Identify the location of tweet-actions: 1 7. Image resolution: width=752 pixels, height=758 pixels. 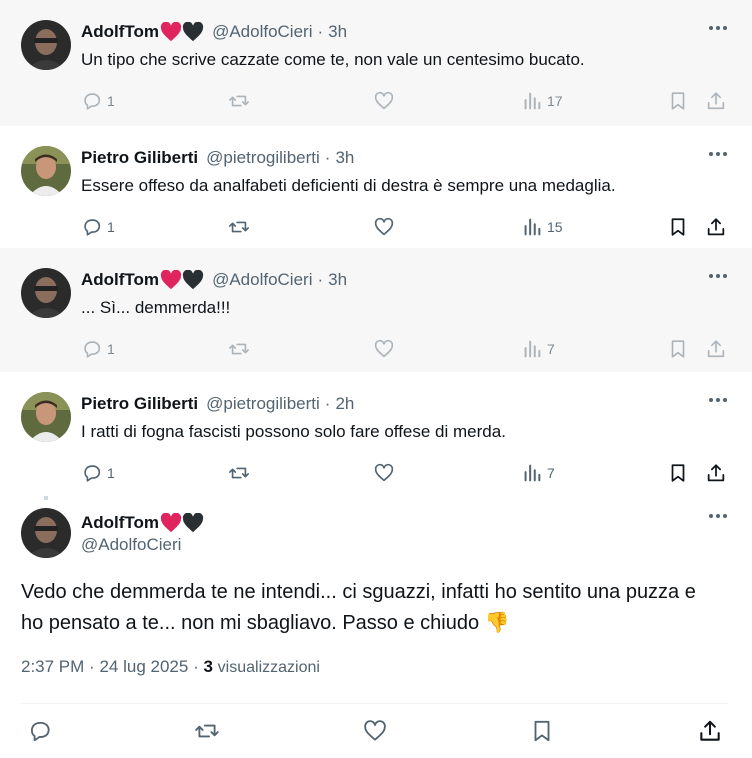
(408, 474).